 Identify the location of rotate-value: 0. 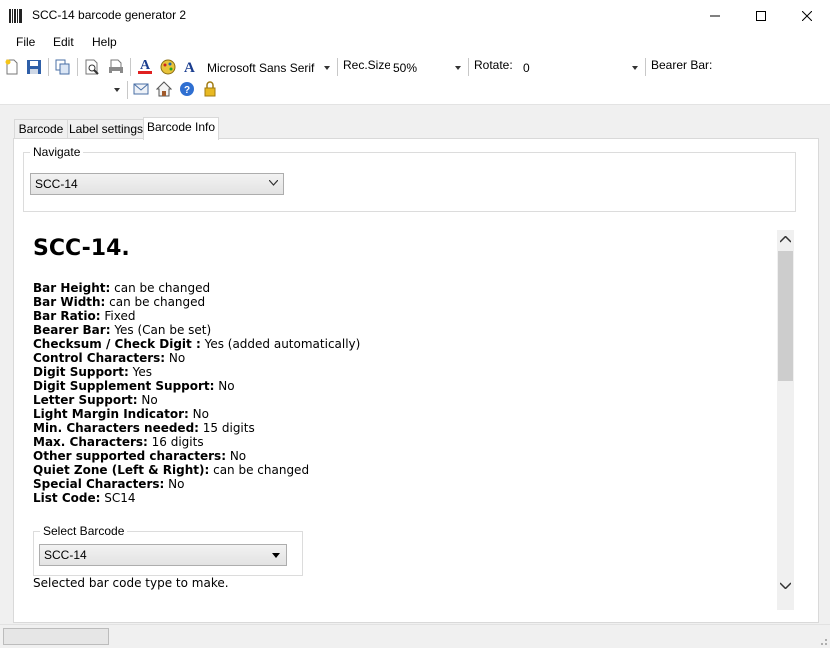
(526, 68).